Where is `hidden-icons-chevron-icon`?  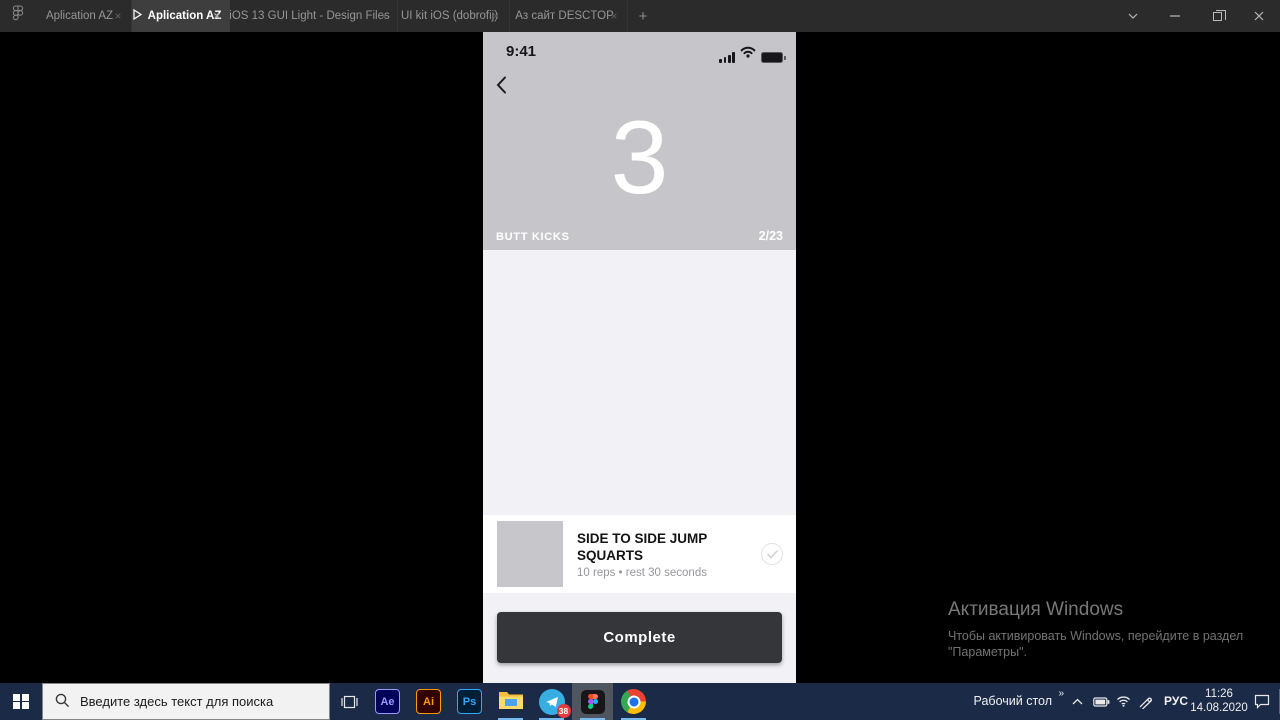
hidden-icons-chevron-icon is located at coordinates (1077, 701).